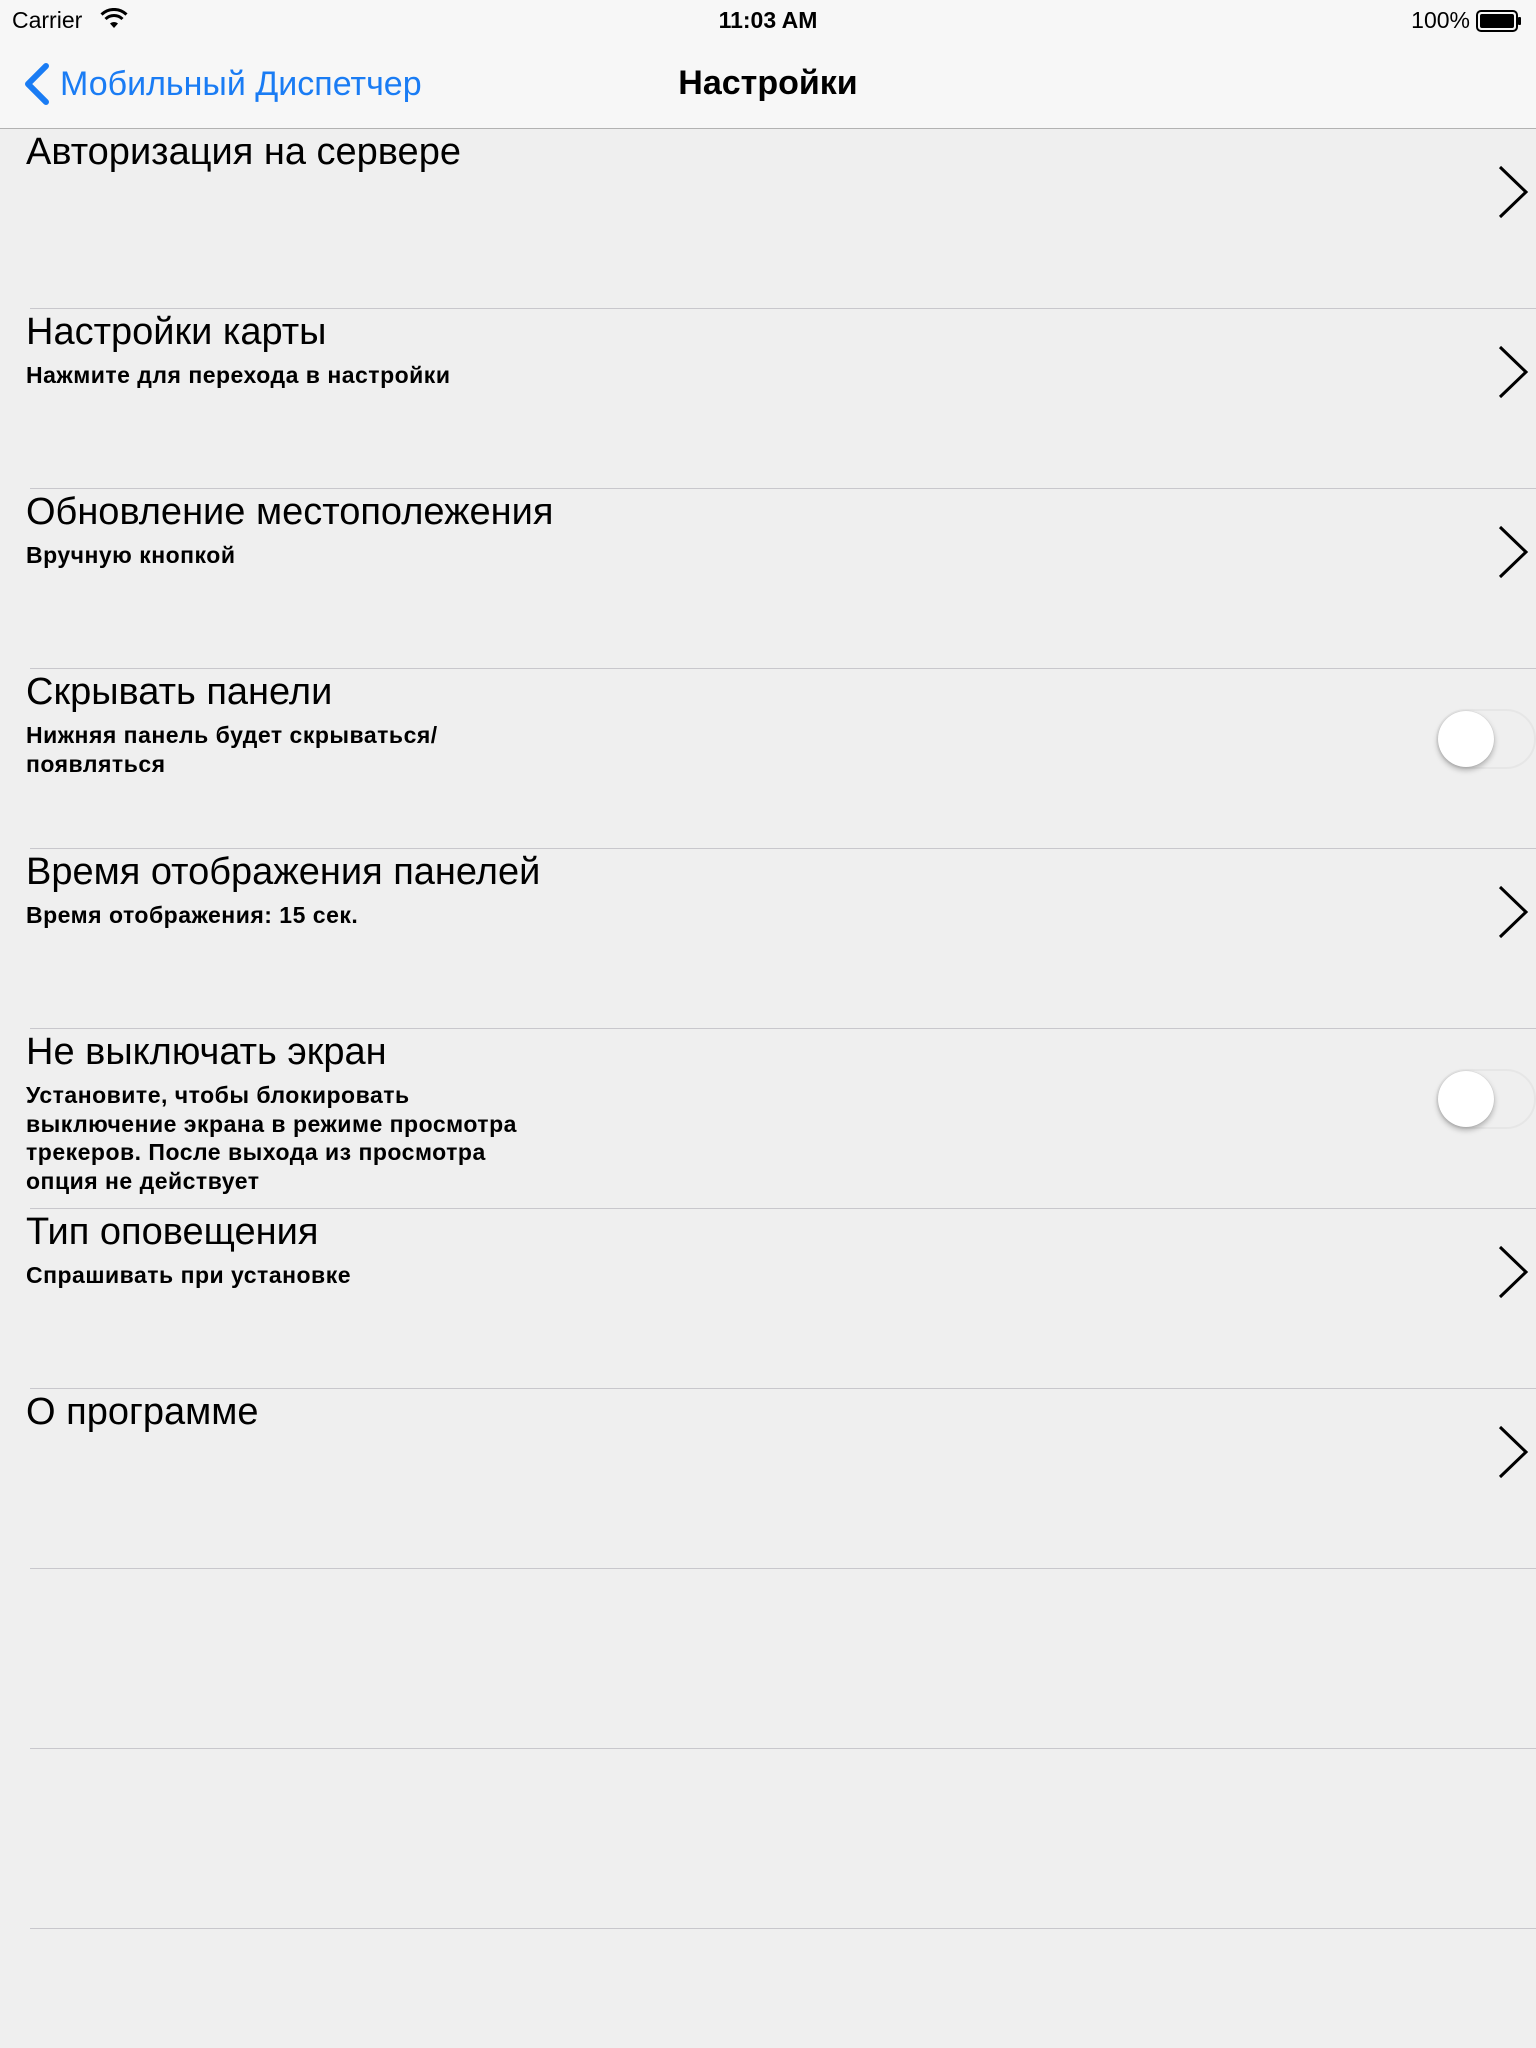 This screenshot has width=1536, height=2048. I want to click on keep-screen-on-toggle, so click(1486, 1099).